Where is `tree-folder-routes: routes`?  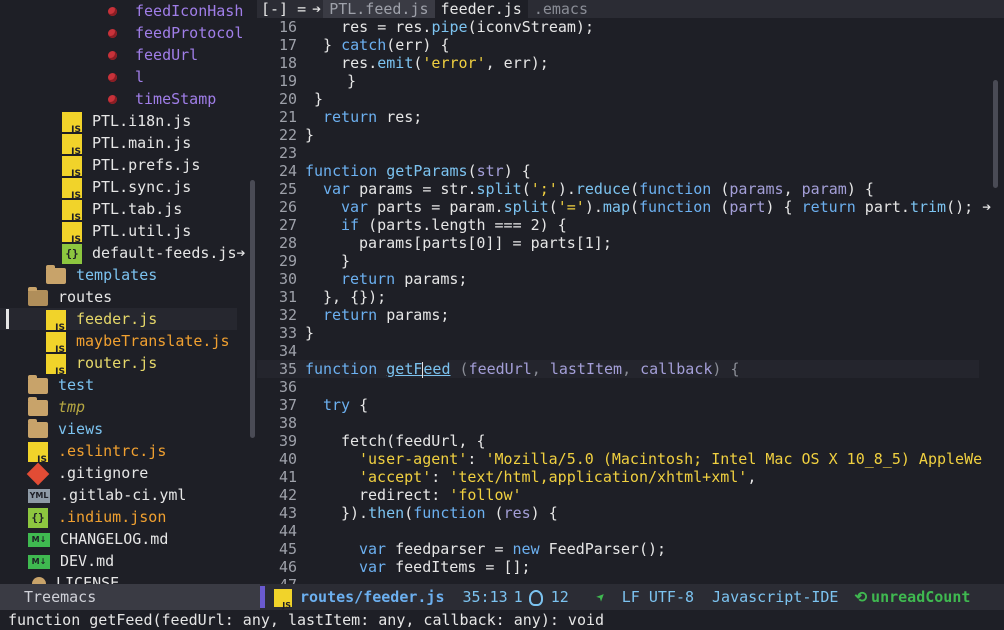
tree-folder-routes: routes is located at coordinates (128, 297).